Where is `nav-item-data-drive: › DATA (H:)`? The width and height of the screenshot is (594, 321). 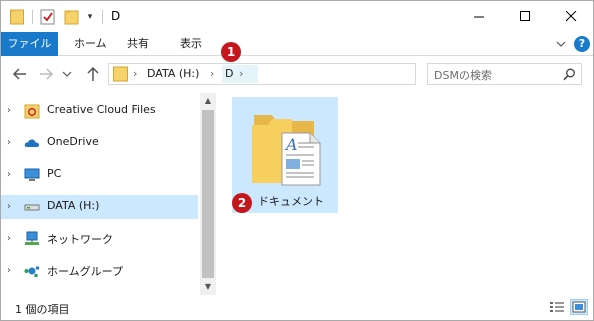 nav-item-data-drive: › DATA (H:) is located at coordinates (99, 207).